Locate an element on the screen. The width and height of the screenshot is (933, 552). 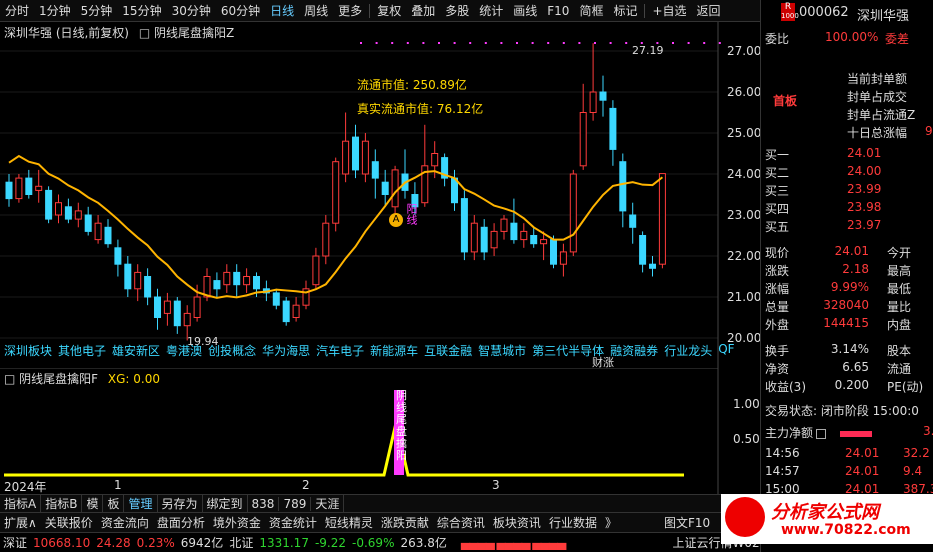
sz-pct: 0.23% is located at coordinates (155, 542).